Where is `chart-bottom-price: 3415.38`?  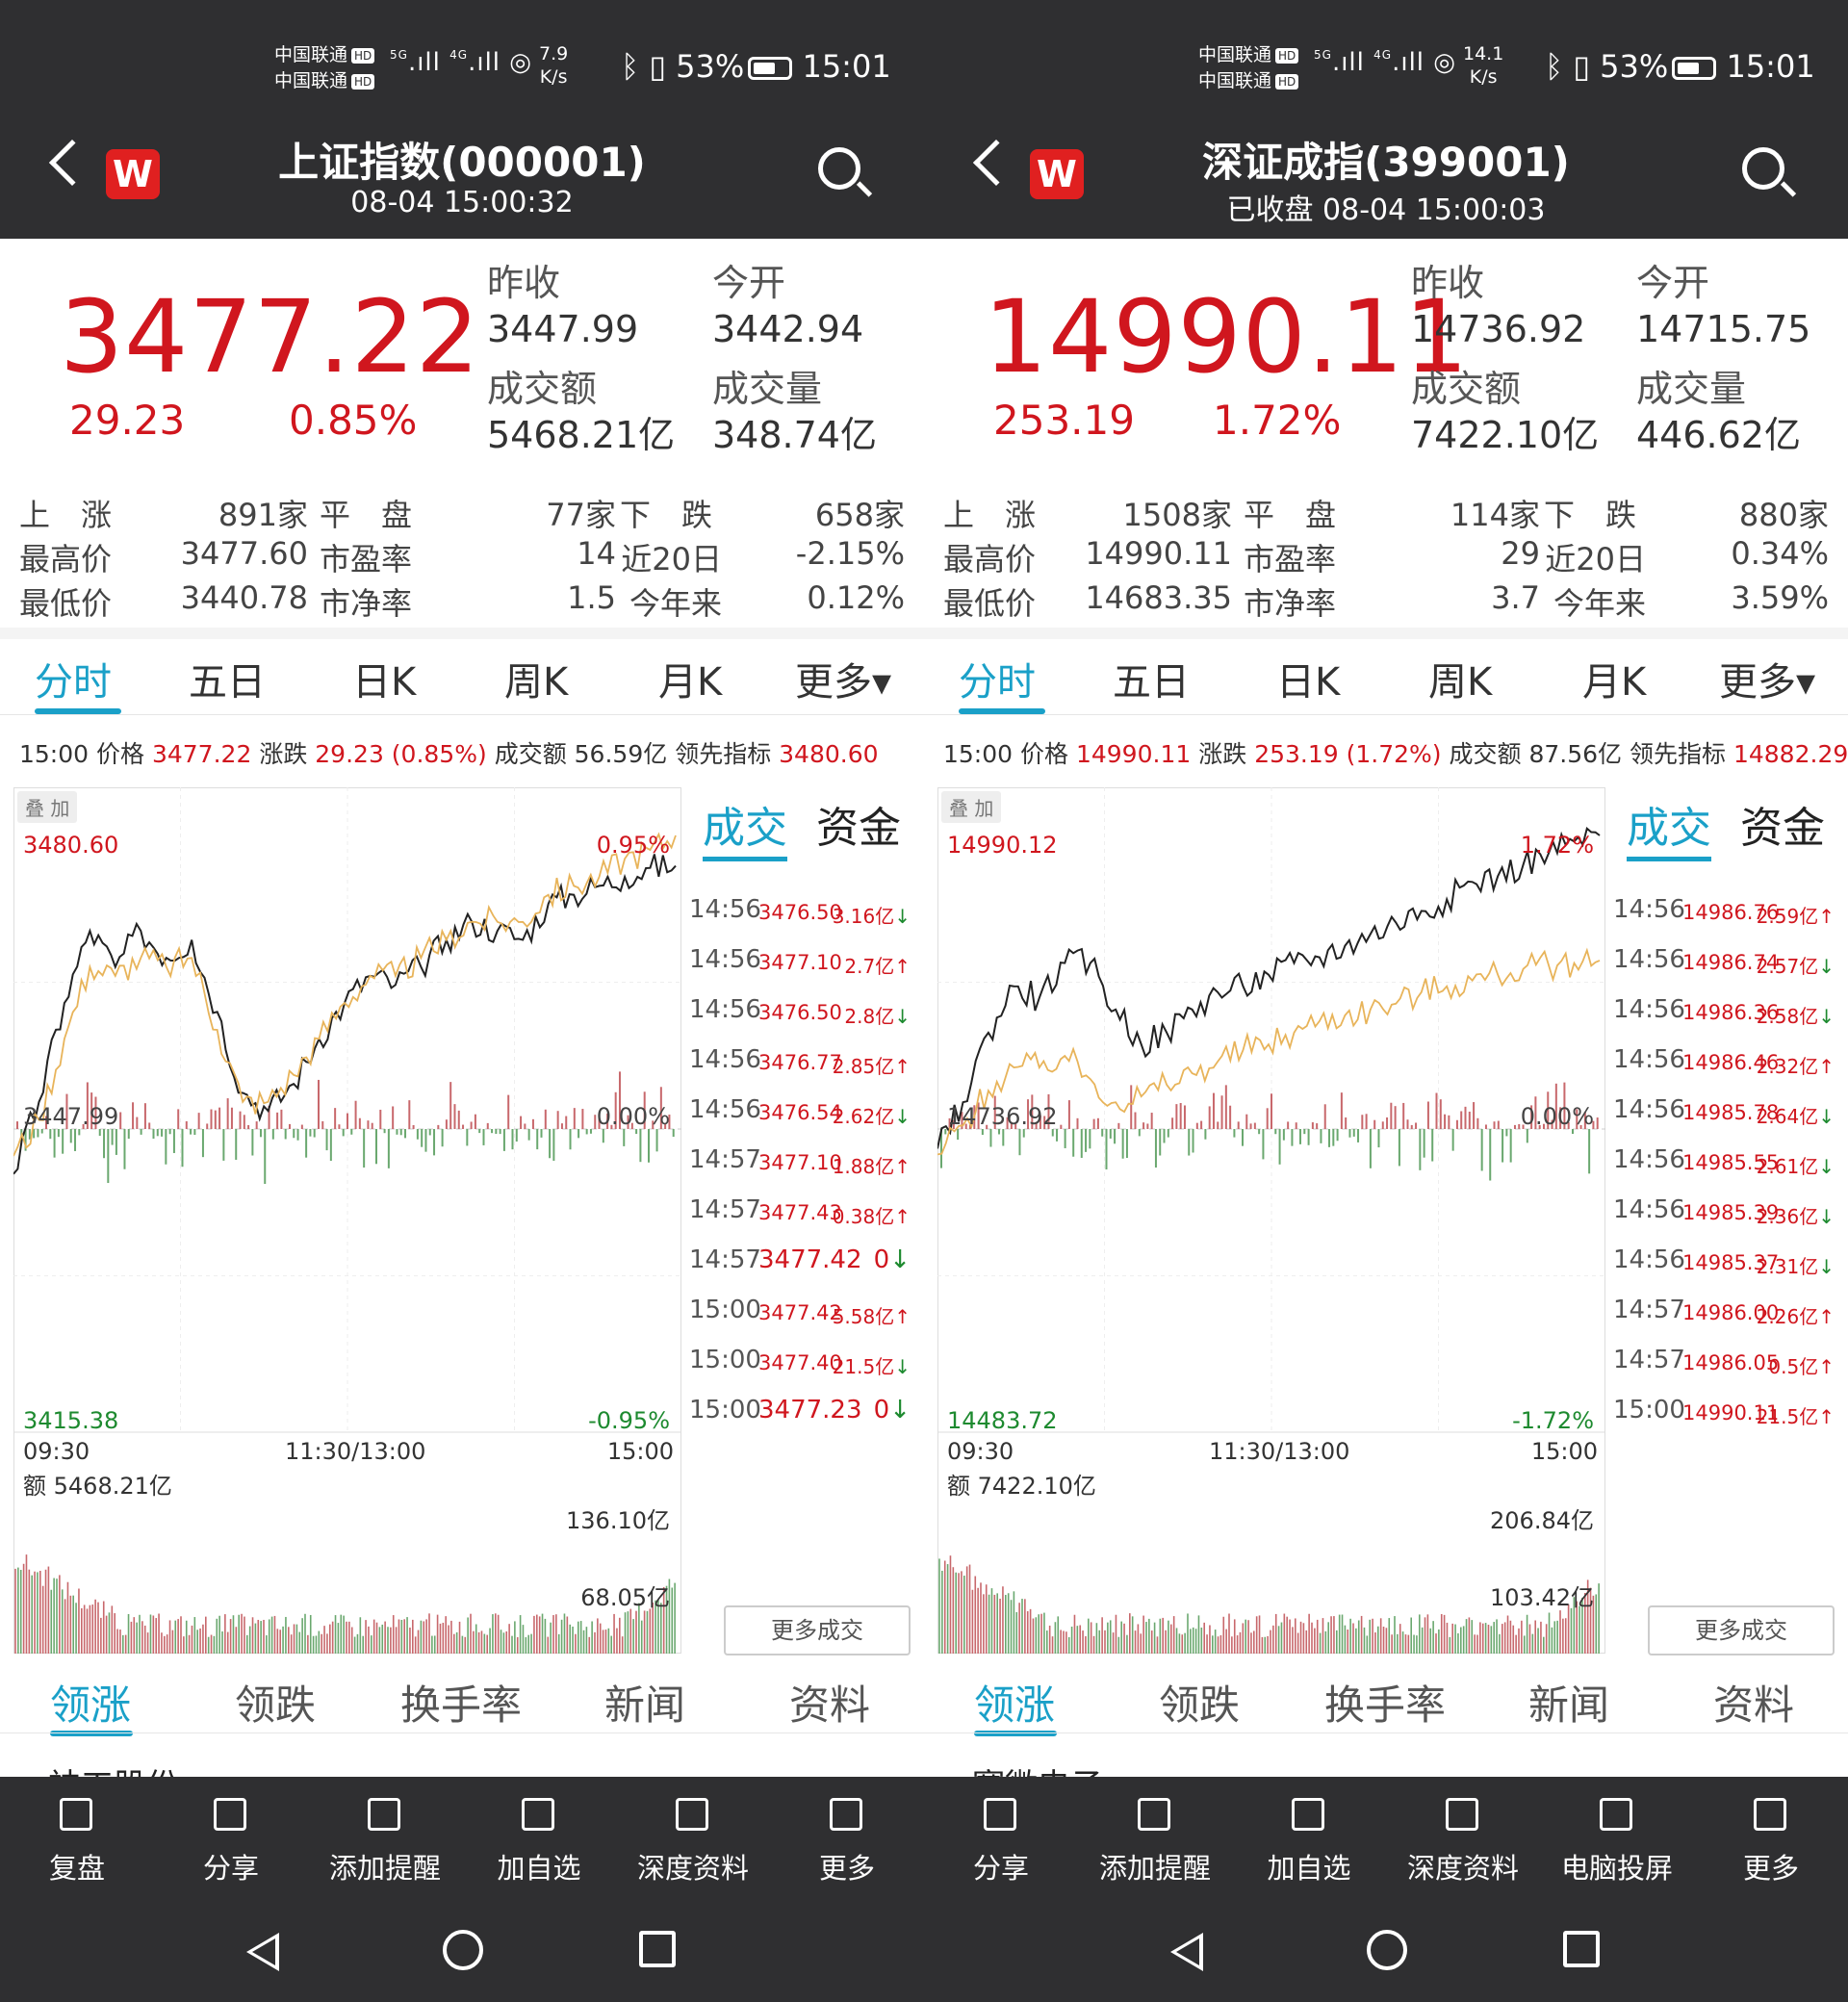
chart-bottom-price: 3415.38 is located at coordinates (71, 1420).